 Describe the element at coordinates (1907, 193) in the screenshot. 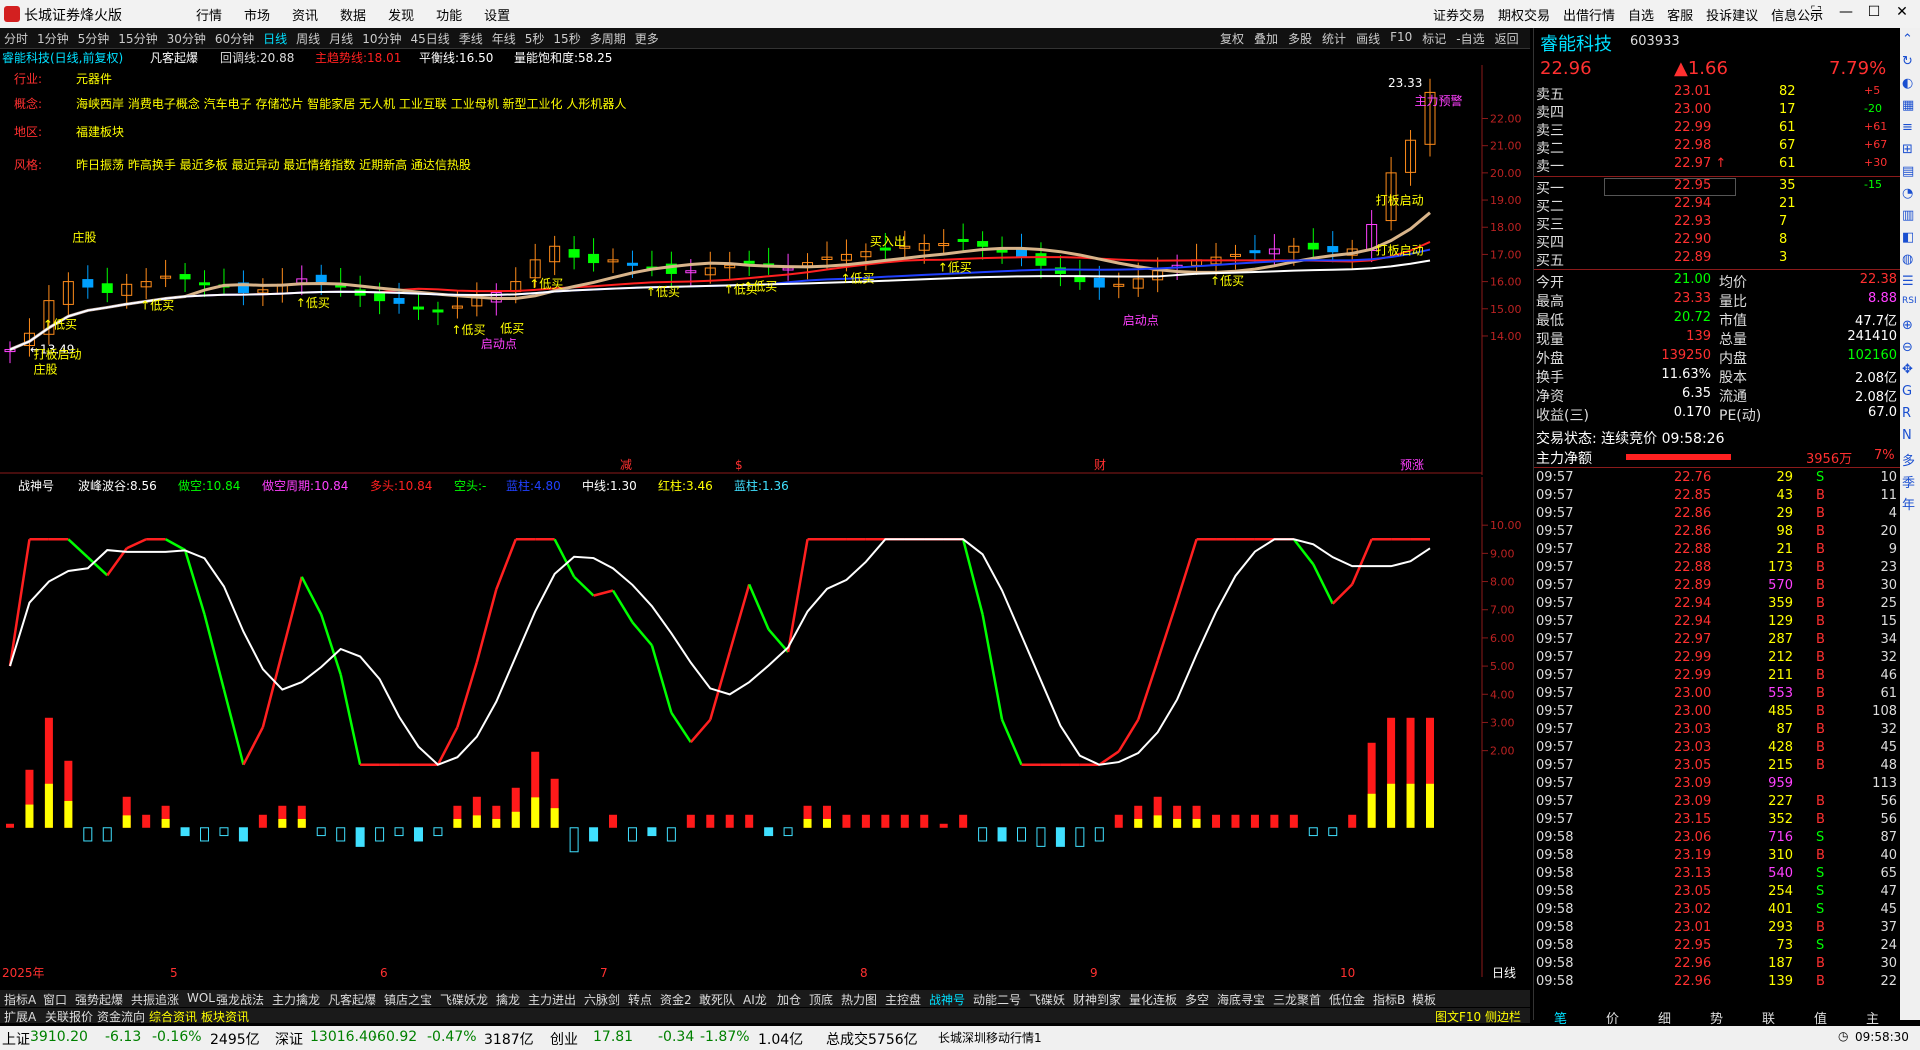

I see `side-tool-icon: ◔` at that location.